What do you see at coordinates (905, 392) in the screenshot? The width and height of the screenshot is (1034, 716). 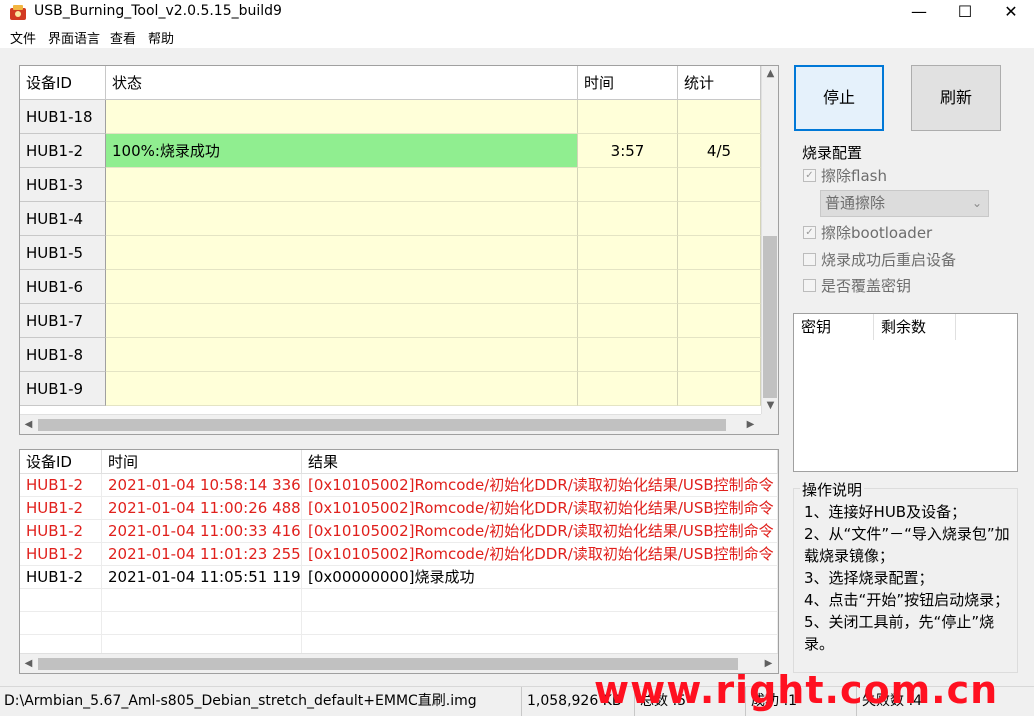 I see `key-list: 密钥 剩余数` at bounding box center [905, 392].